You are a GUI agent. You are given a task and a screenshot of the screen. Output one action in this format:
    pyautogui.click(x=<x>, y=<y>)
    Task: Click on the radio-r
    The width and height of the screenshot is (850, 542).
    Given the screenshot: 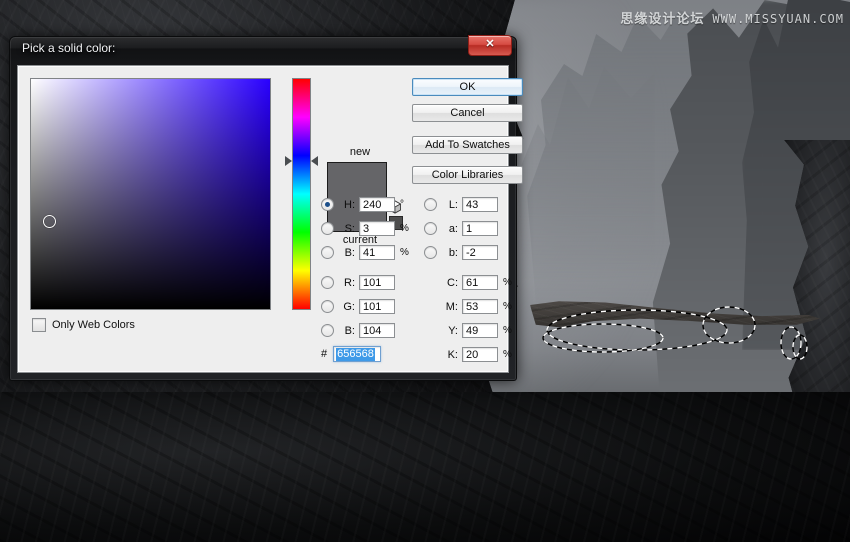 What is the action you would take?
    pyautogui.click(x=327, y=282)
    